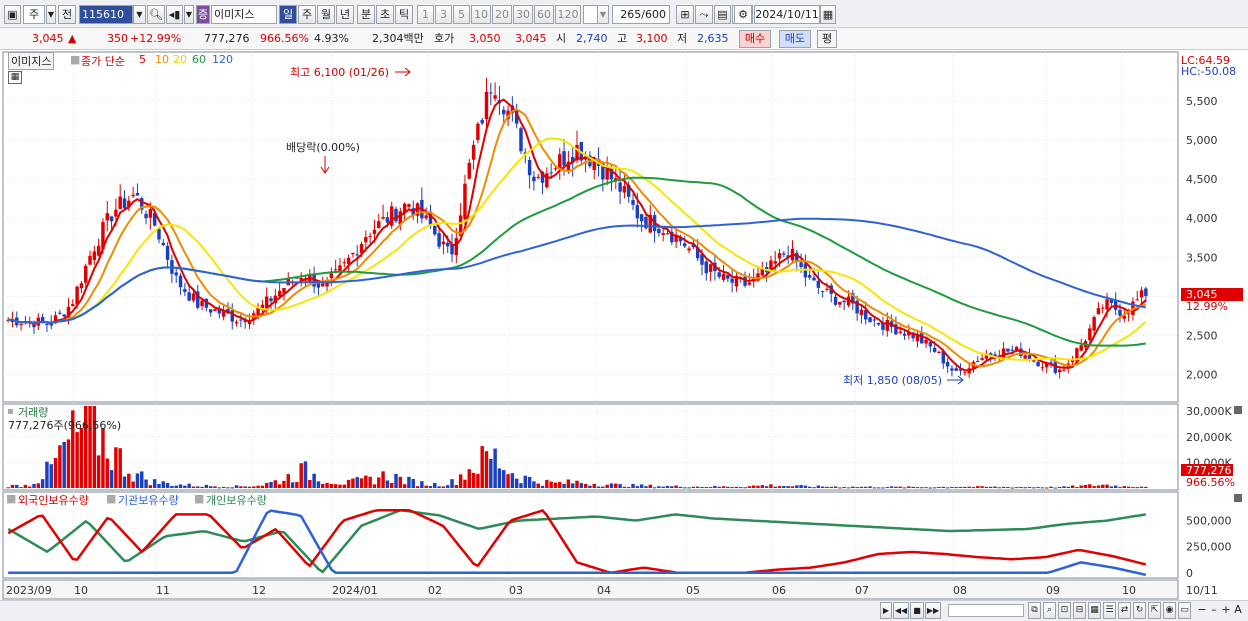 The width and height of the screenshot is (1248, 621). I want to click on period-dropdown-icon: ▼, so click(51, 14).